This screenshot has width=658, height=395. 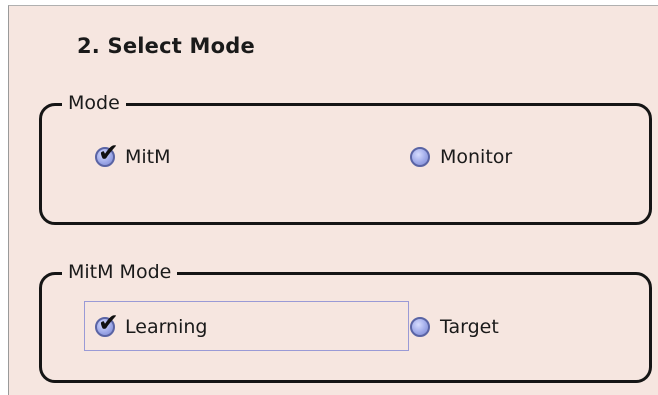 What do you see at coordinates (120, 272) in the screenshot?
I see `mitm-mode-group-legend: MitM Mode` at bounding box center [120, 272].